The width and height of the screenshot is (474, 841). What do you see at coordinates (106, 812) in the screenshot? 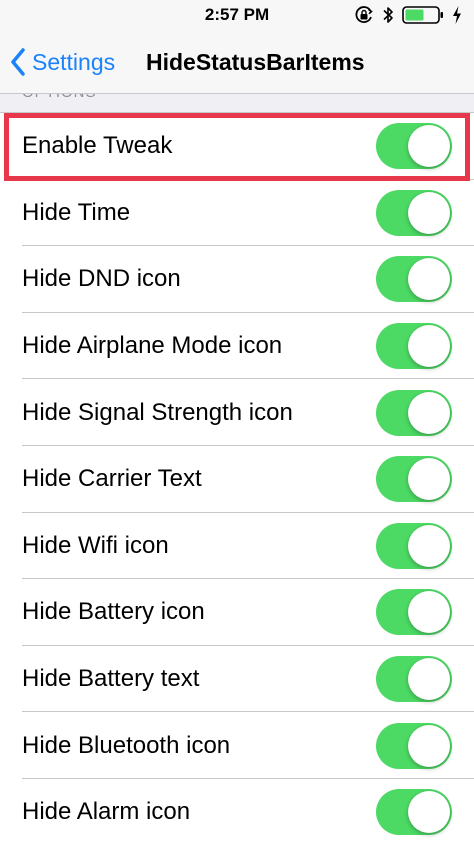
I see `row-label: Hide Alarm icon` at bounding box center [106, 812].